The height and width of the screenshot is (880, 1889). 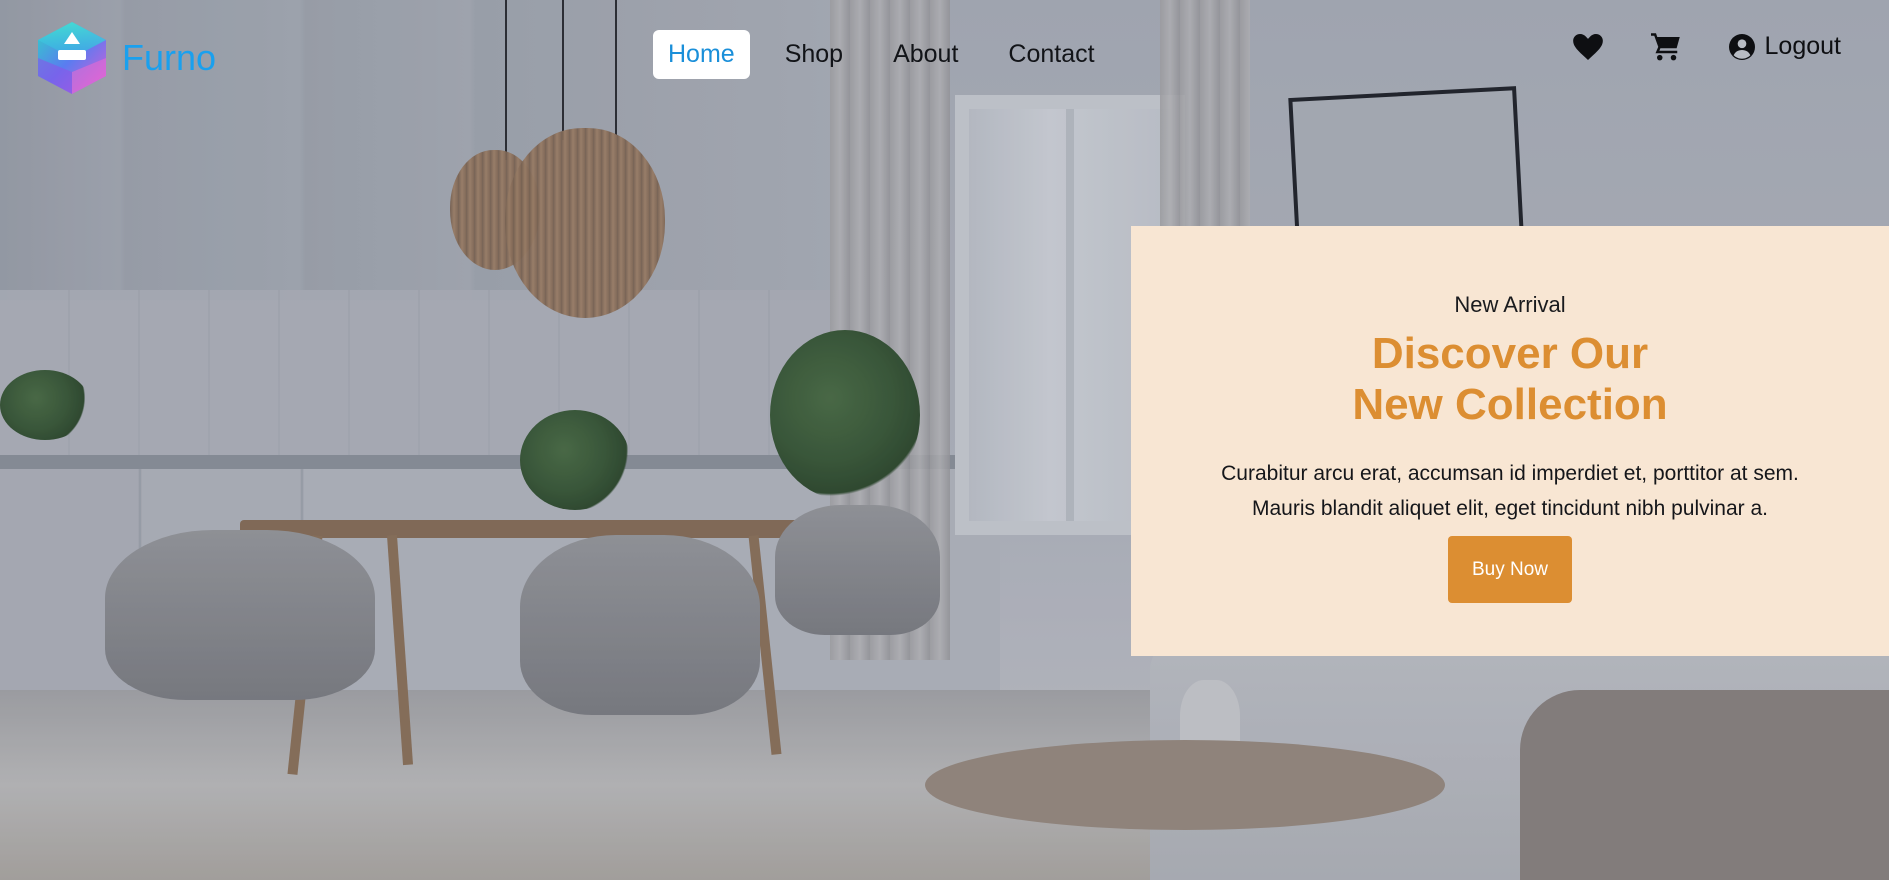 I want to click on promo-title-line-1: Discover Our, so click(x=1510, y=353).